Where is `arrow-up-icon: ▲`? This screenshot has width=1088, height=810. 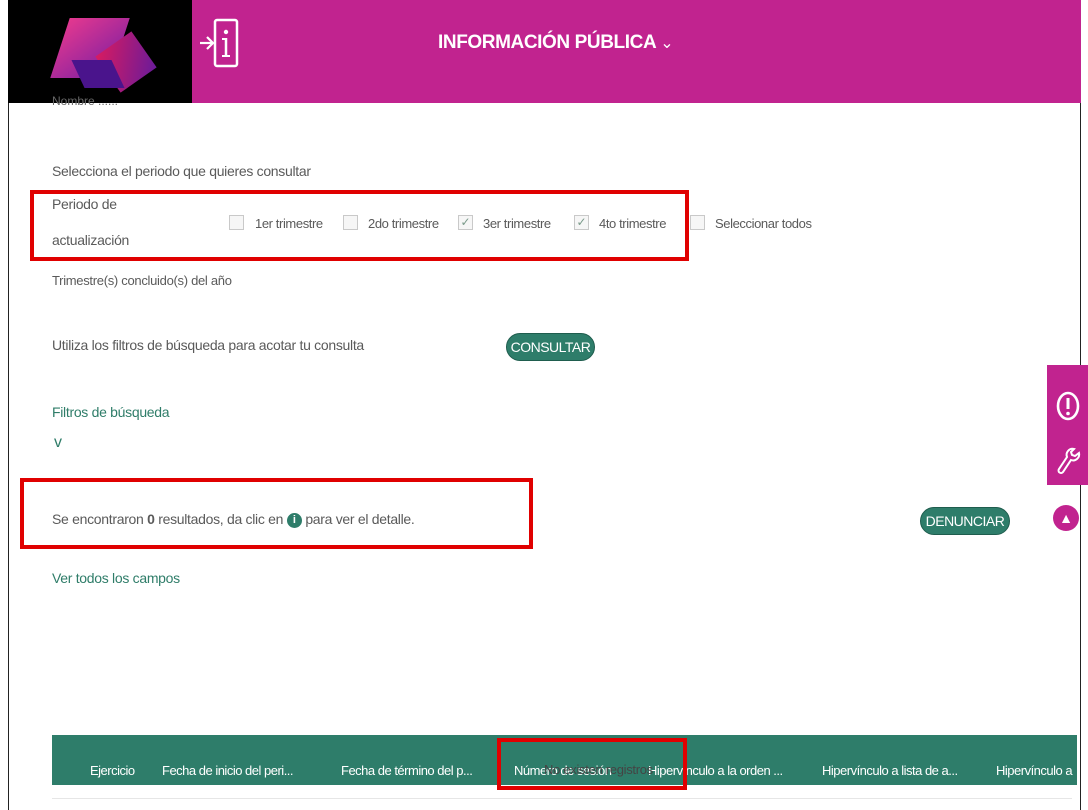 arrow-up-icon: ▲ is located at coordinates (1066, 518).